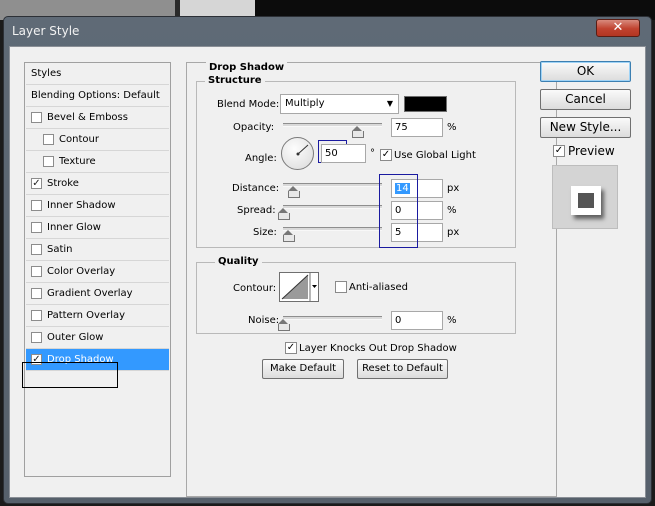 The height and width of the screenshot is (506, 655). What do you see at coordinates (303, 369) in the screenshot?
I see `make-default-button: Make Default` at bounding box center [303, 369].